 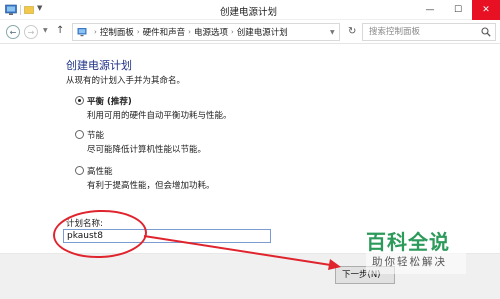 What do you see at coordinates (29, 10) in the screenshot?
I see `quick-access-icon` at bounding box center [29, 10].